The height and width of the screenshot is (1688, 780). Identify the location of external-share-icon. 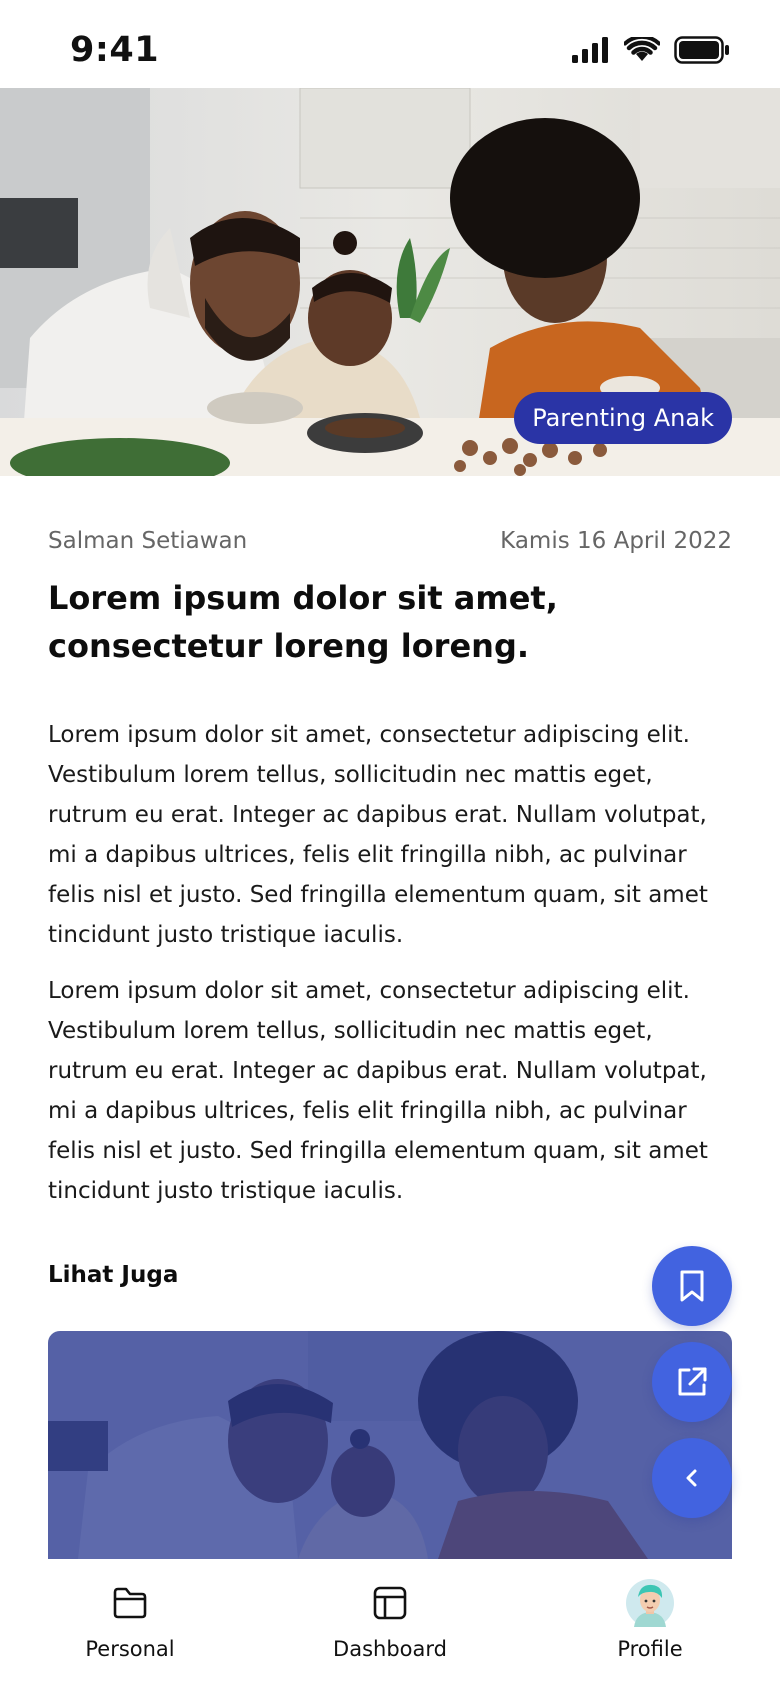
(692, 1381).